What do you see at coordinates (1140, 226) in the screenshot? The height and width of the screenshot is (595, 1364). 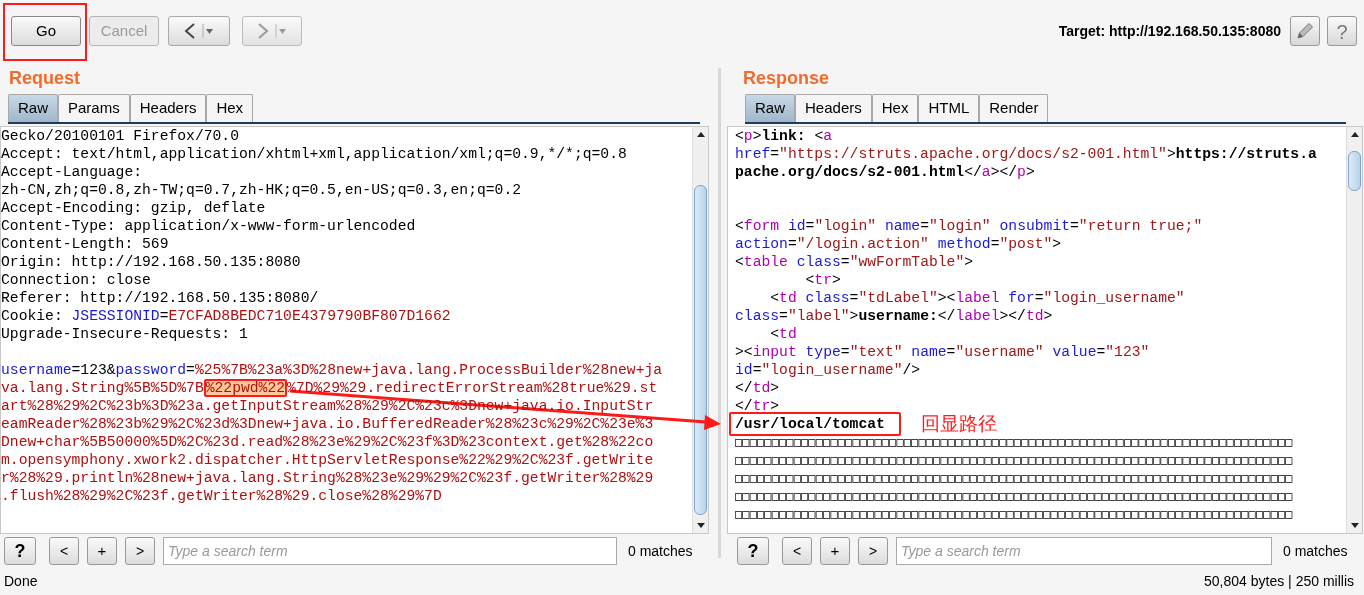 I see `attribute-value: "return true;"` at bounding box center [1140, 226].